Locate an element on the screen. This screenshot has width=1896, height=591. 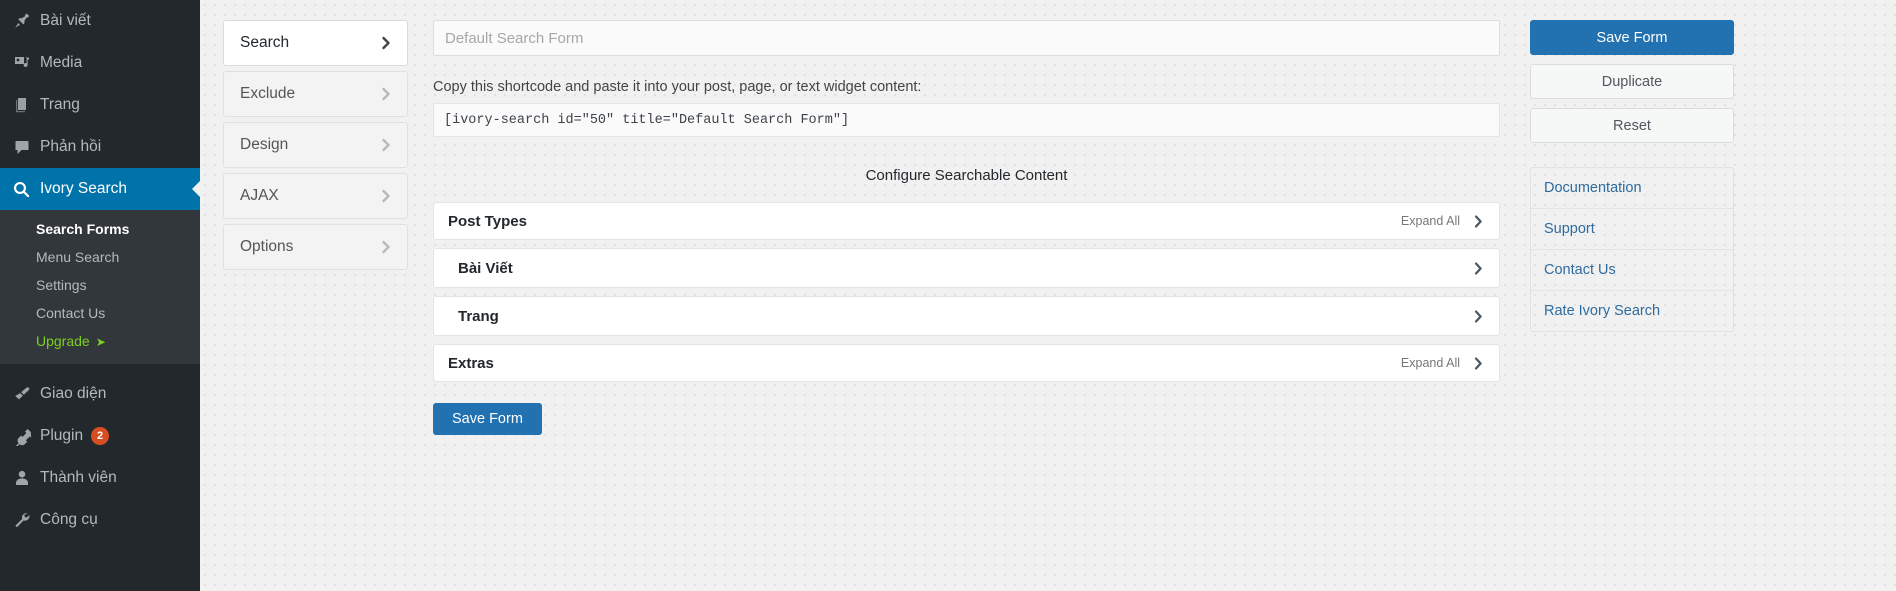
tab-label: Search is located at coordinates (265, 42).